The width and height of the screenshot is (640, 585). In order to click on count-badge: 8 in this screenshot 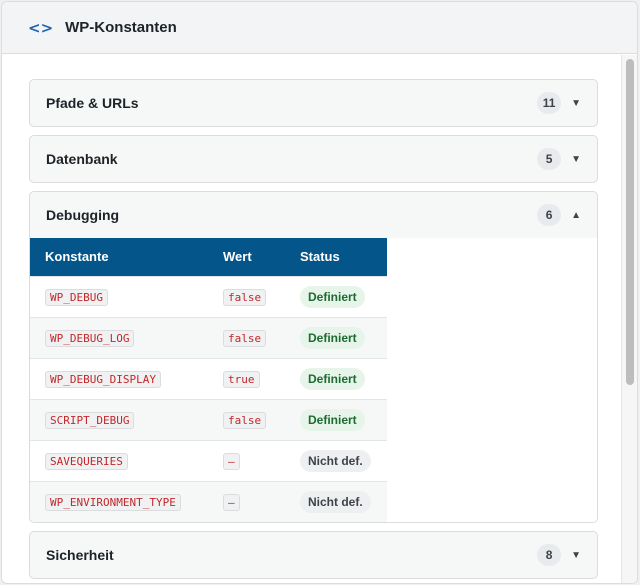, I will do `click(549, 555)`.